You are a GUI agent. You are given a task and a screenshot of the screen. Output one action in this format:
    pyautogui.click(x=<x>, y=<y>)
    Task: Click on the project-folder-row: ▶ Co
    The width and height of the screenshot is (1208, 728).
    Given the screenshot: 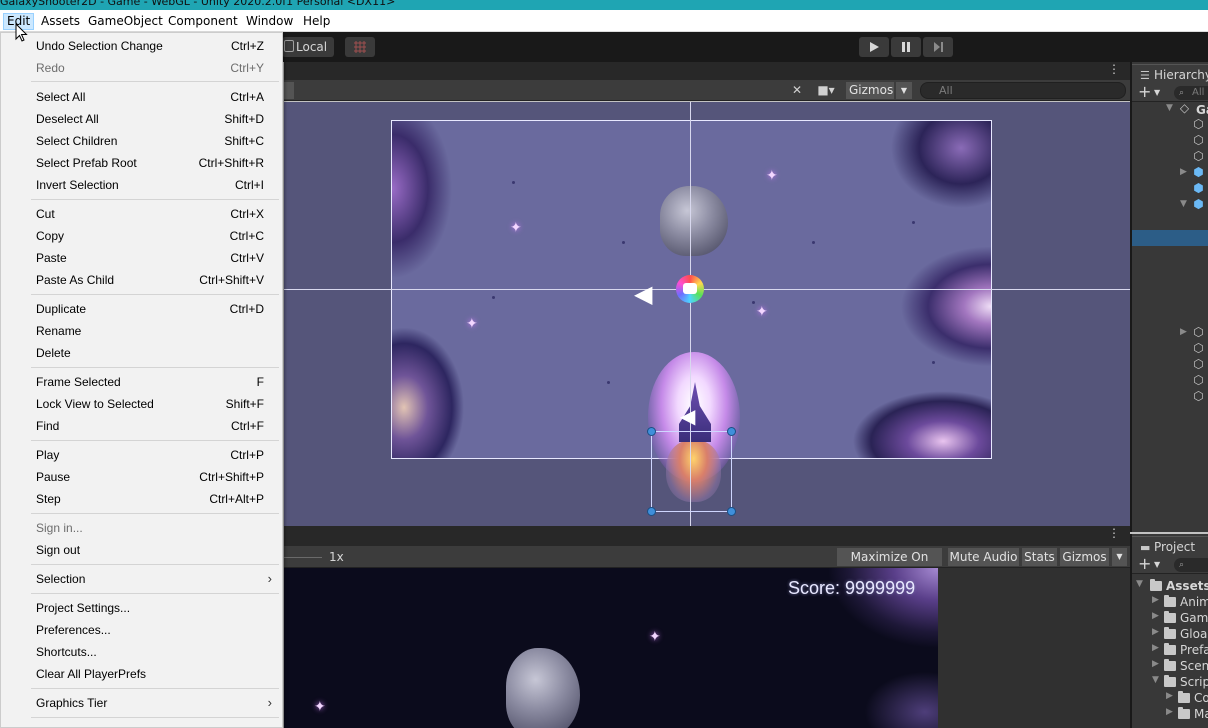 What is the action you would take?
    pyautogui.click(x=1170, y=698)
    